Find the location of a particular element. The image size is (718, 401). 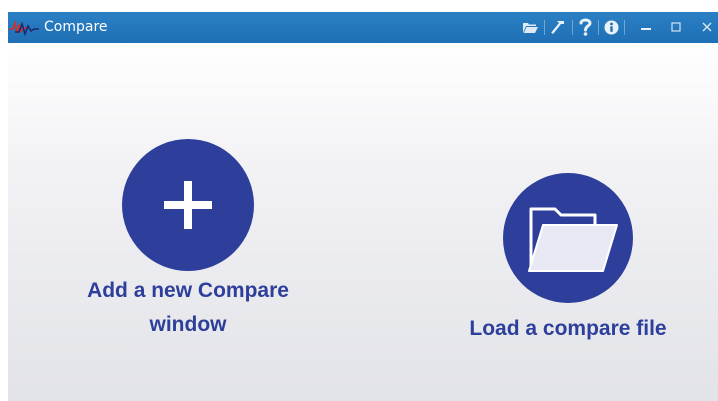

maximize-icon is located at coordinates (676, 27).